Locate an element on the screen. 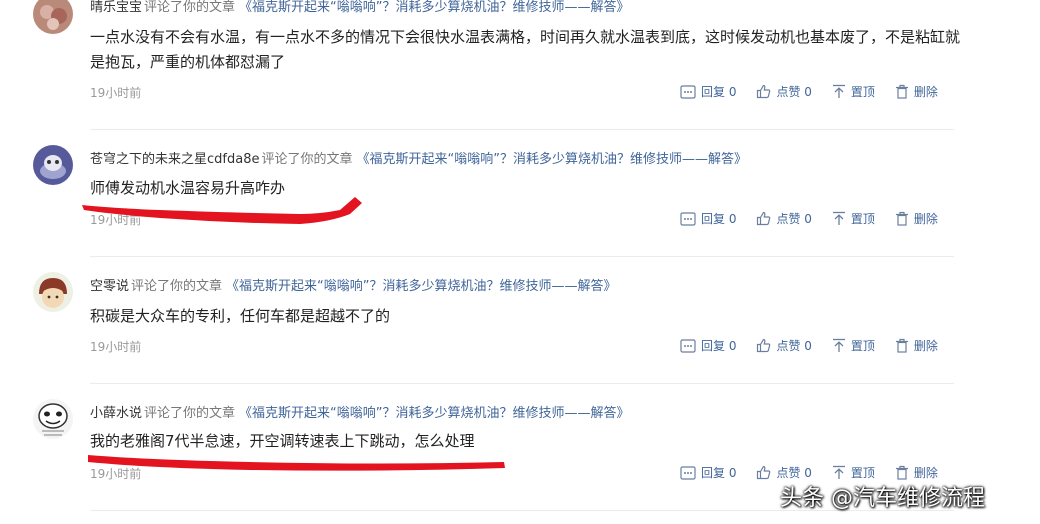 The image size is (1040, 524). comment-text: 我的老雅阁7代半怠速，开空调转速表上下跳动，怎么处理 is located at coordinates (282, 441).